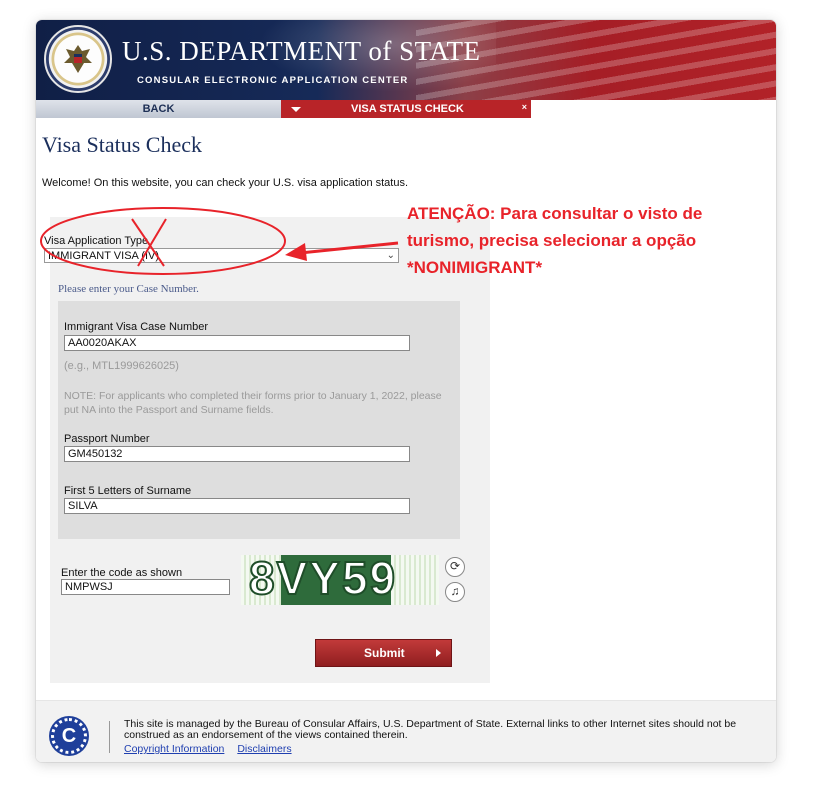 Image resolution: width=817 pixels, height=800 pixels. Describe the element at coordinates (296, 252) in the screenshot. I see `annotation-arrow-head` at that location.